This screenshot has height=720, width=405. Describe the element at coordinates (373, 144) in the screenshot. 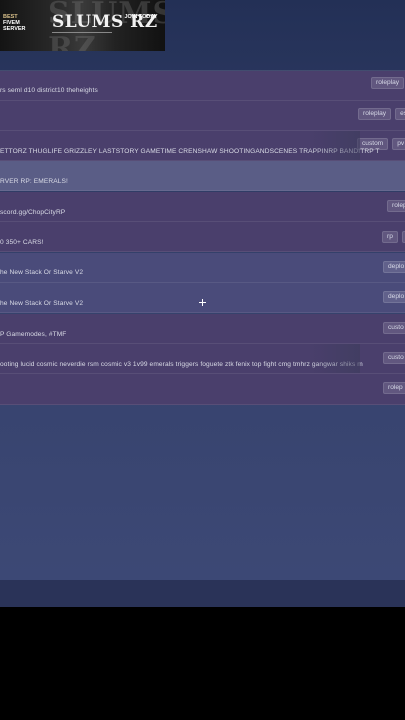

I see `server-tag: custom` at that location.